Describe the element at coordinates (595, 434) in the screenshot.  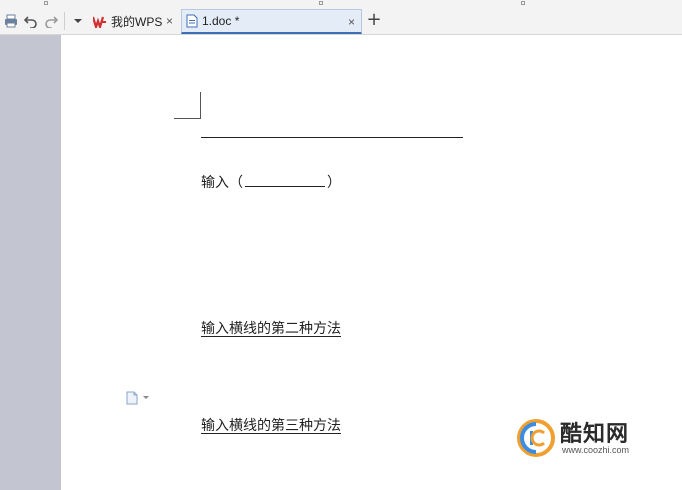
I see `watermark-title: 酷知网` at that location.